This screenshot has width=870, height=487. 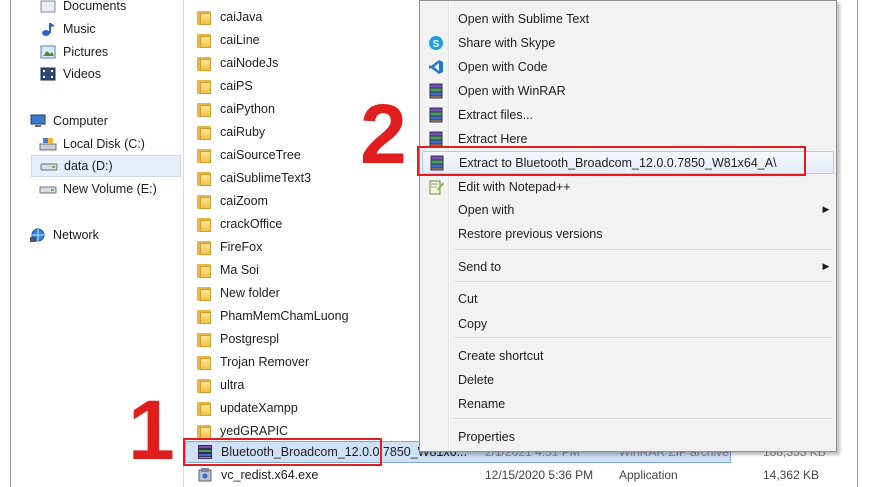 I want to click on folder-row: updateXampp, so click(x=247, y=408).